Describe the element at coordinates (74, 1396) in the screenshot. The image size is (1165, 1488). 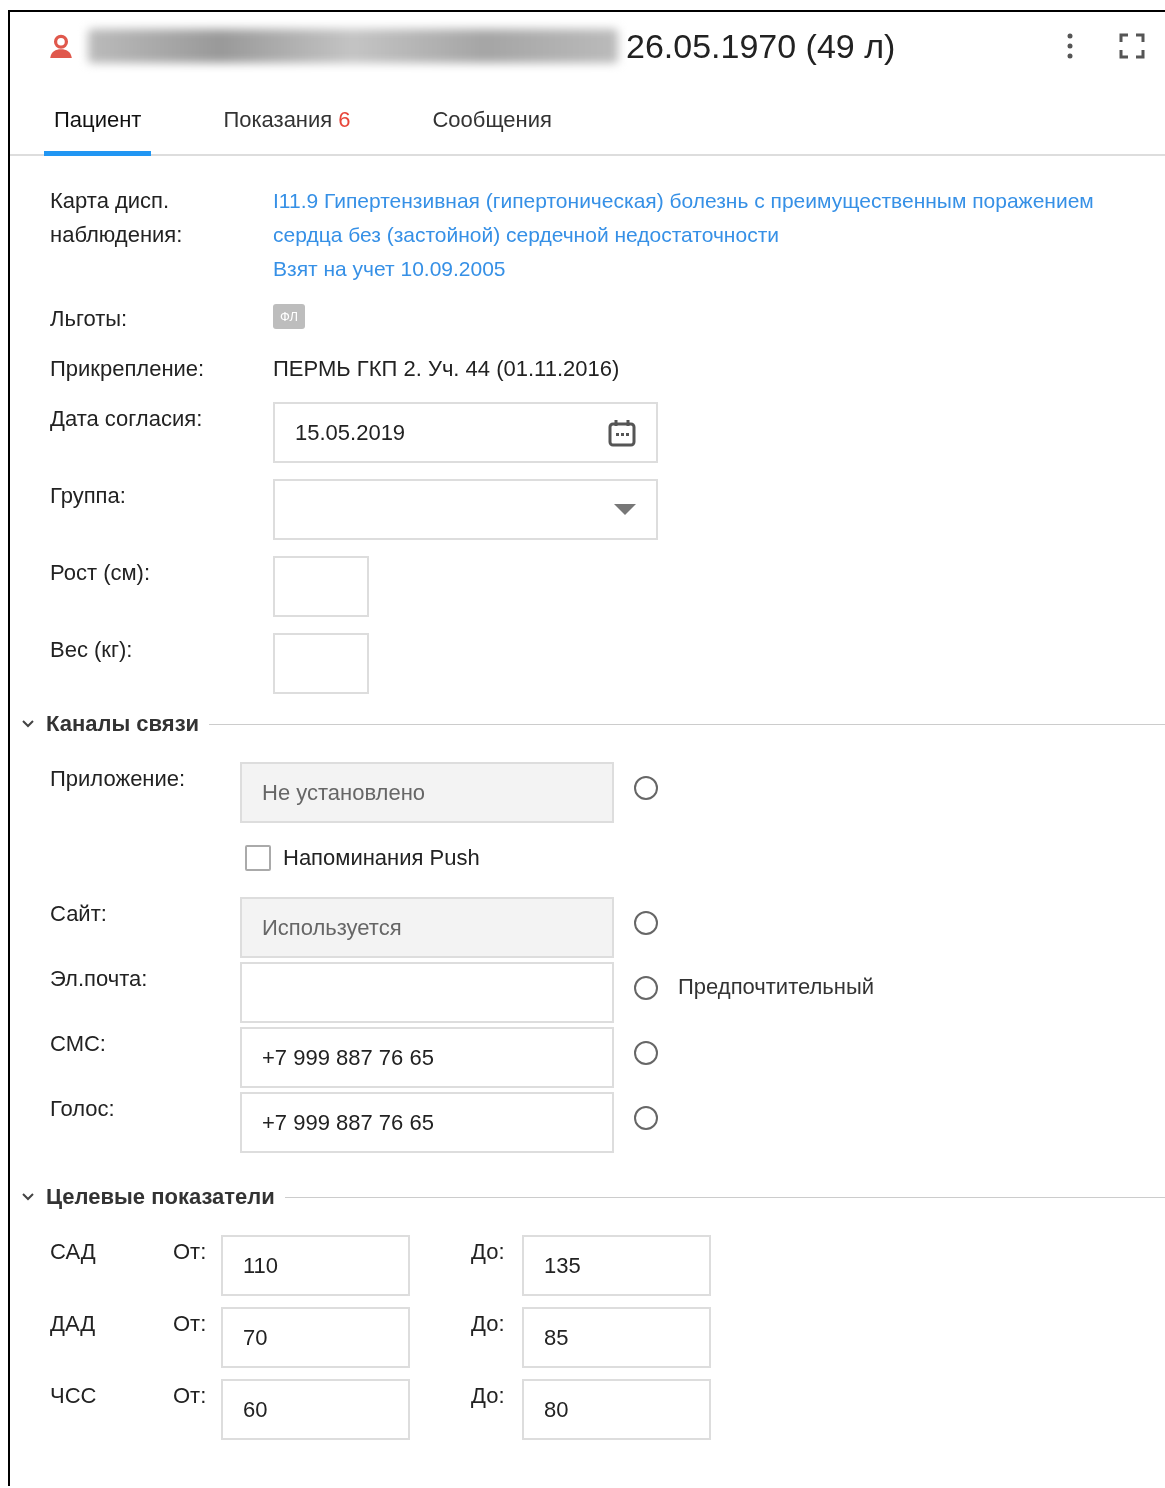
I see `metric-label: ЧСС` at that location.